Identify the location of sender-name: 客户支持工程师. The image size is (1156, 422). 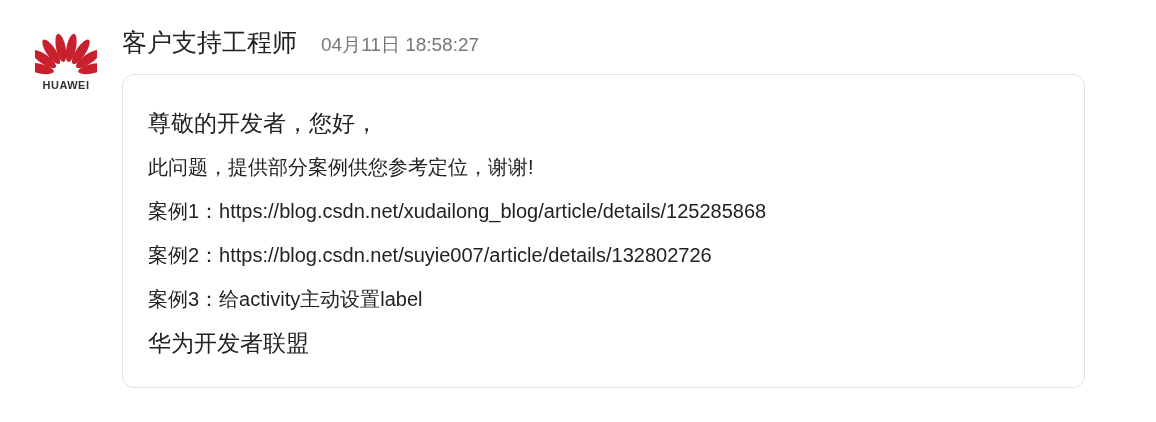
(209, 42).